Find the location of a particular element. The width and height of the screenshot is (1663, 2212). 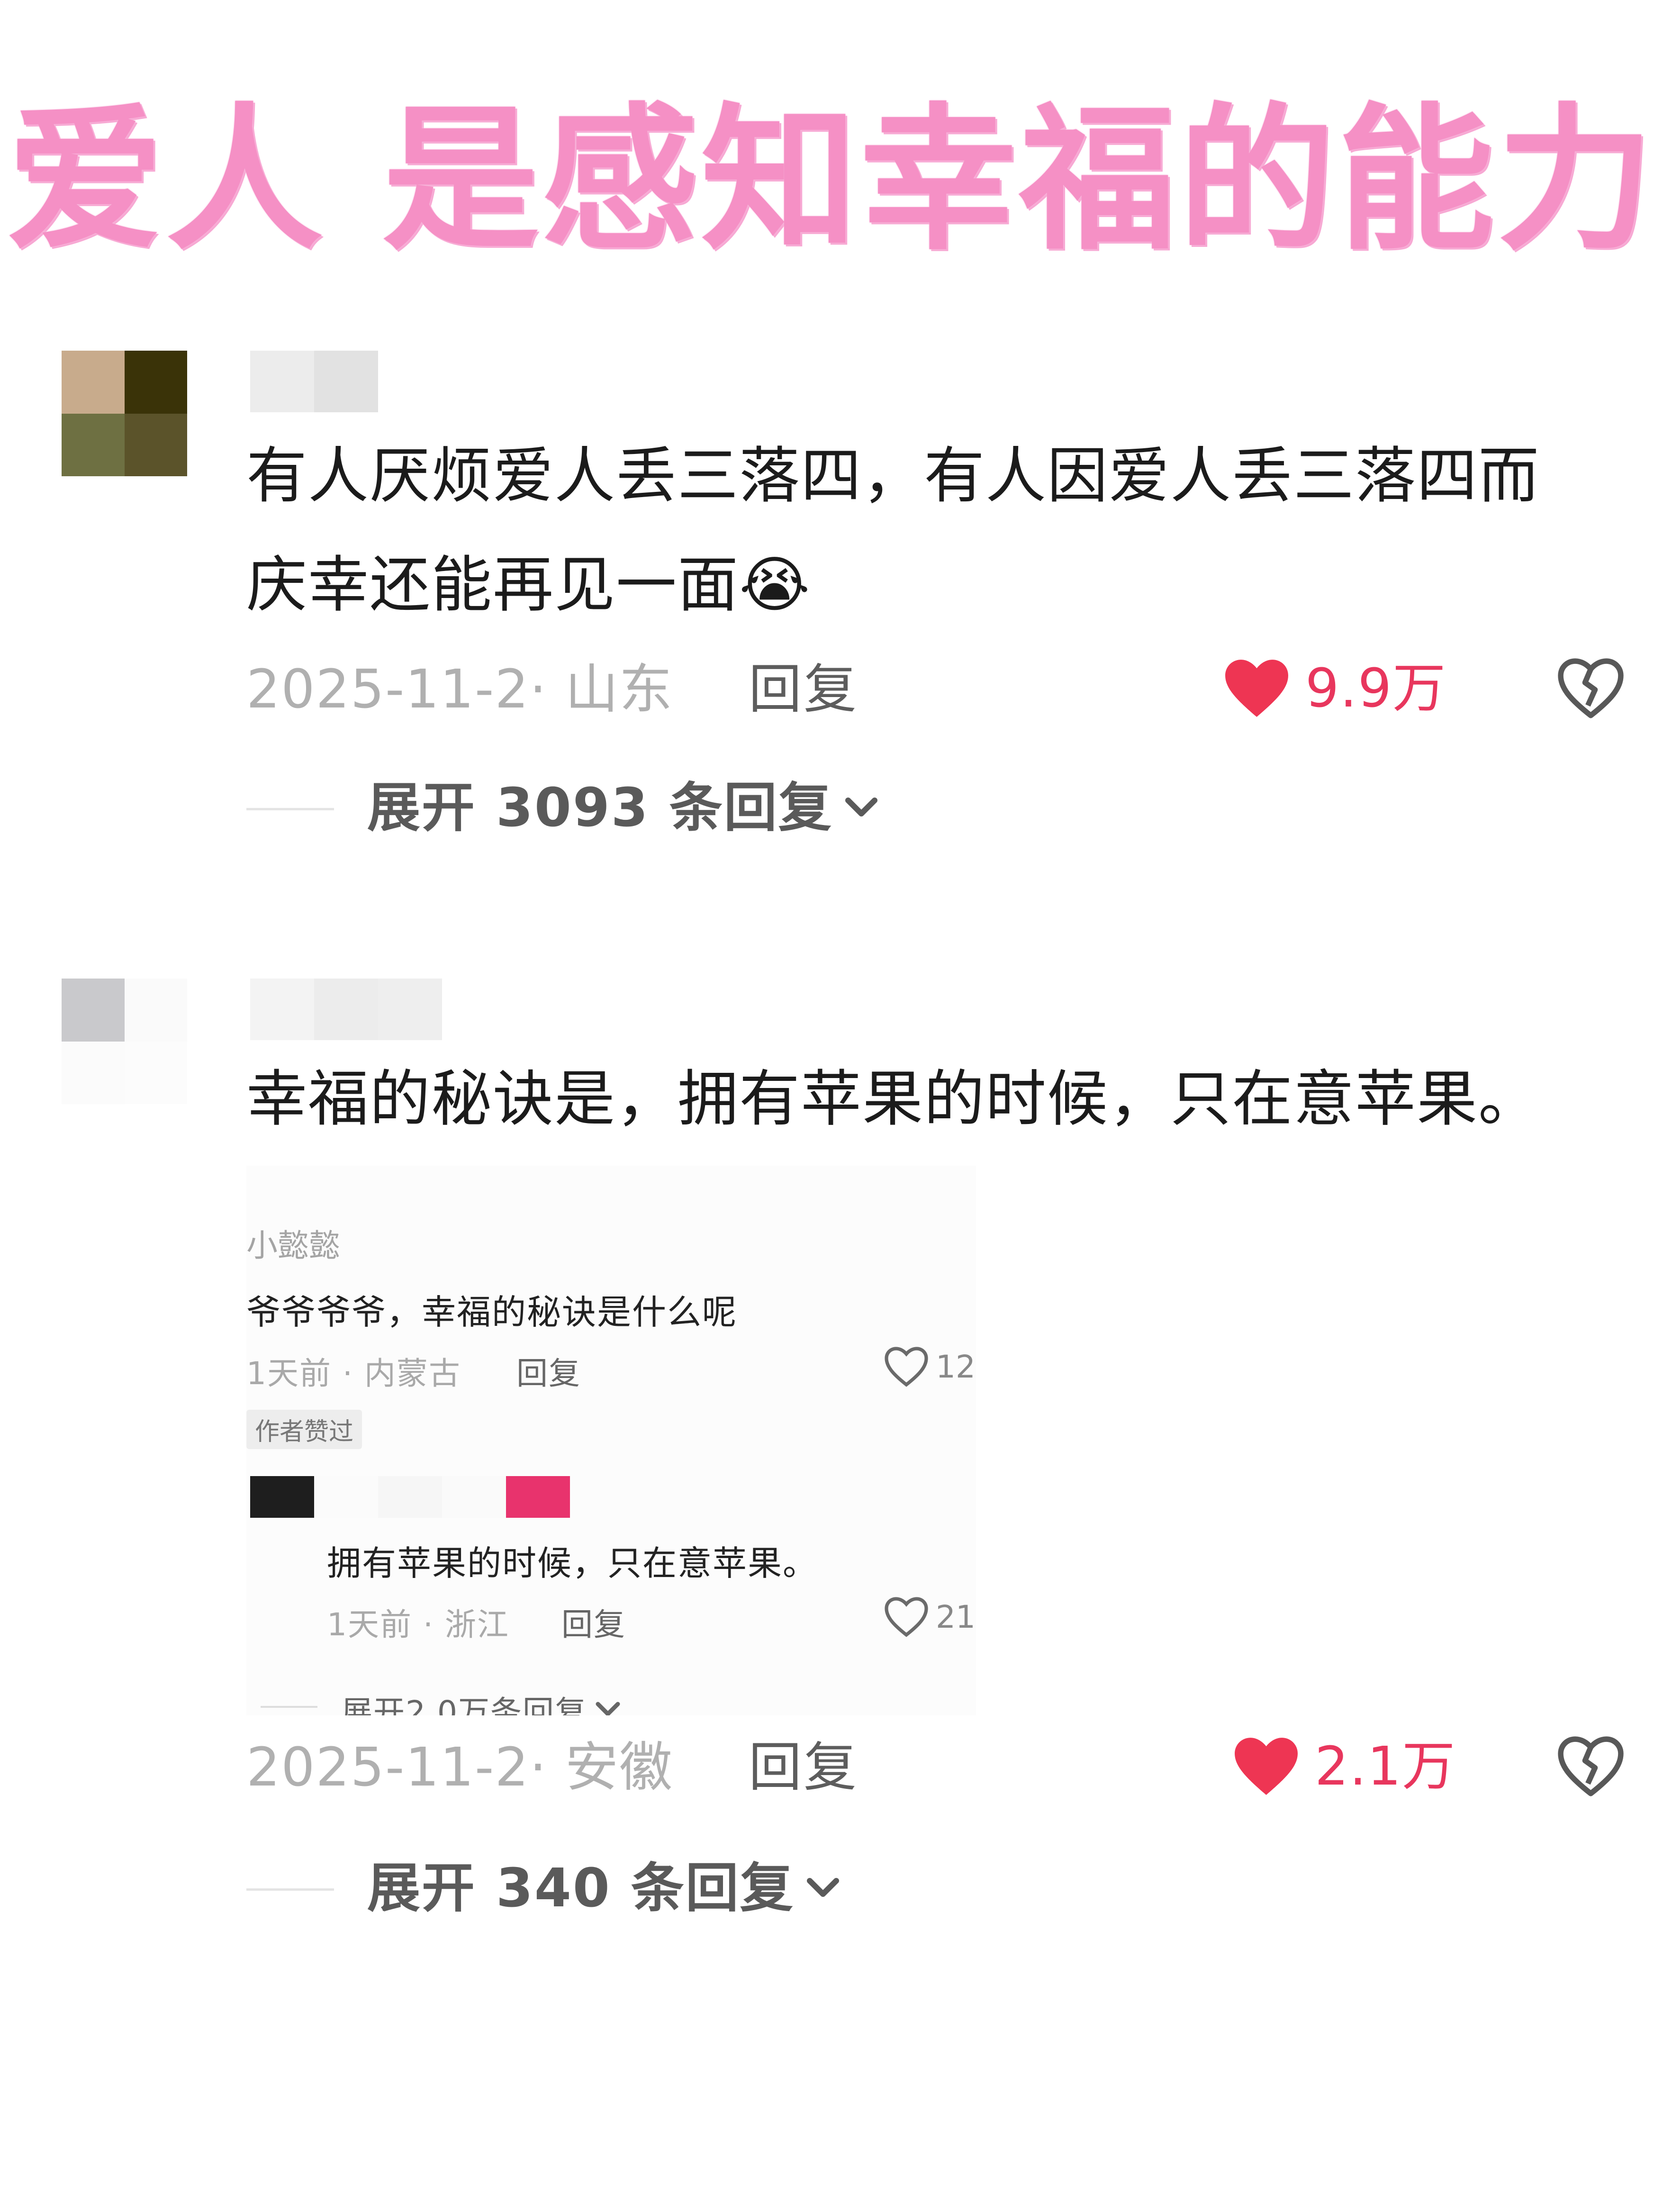

comment-text: 有人厌烦爱人丢三落四，有人因爱人丢三落四而 庆幸还能再见一面😭 is located at coordinates (933, 531).